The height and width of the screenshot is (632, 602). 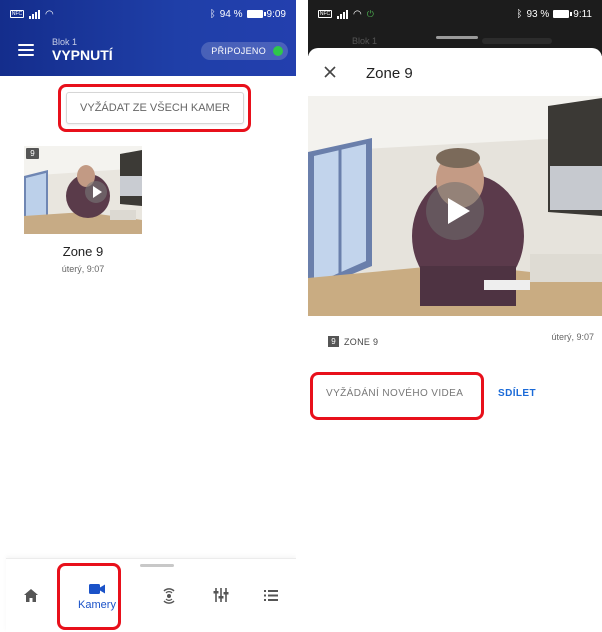 I want to click on nav-list, so click(x=271, y=595).